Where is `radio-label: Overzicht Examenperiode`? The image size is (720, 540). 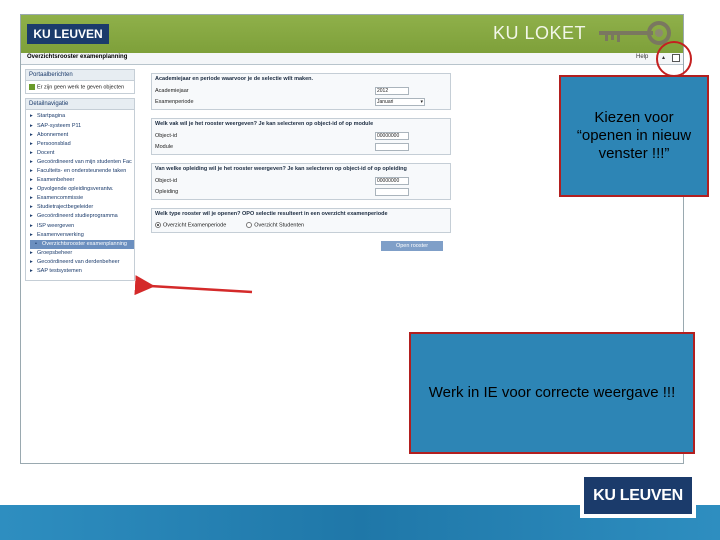 radio-label: Overzicht Examenperiode is located at coordinates (195, 225).